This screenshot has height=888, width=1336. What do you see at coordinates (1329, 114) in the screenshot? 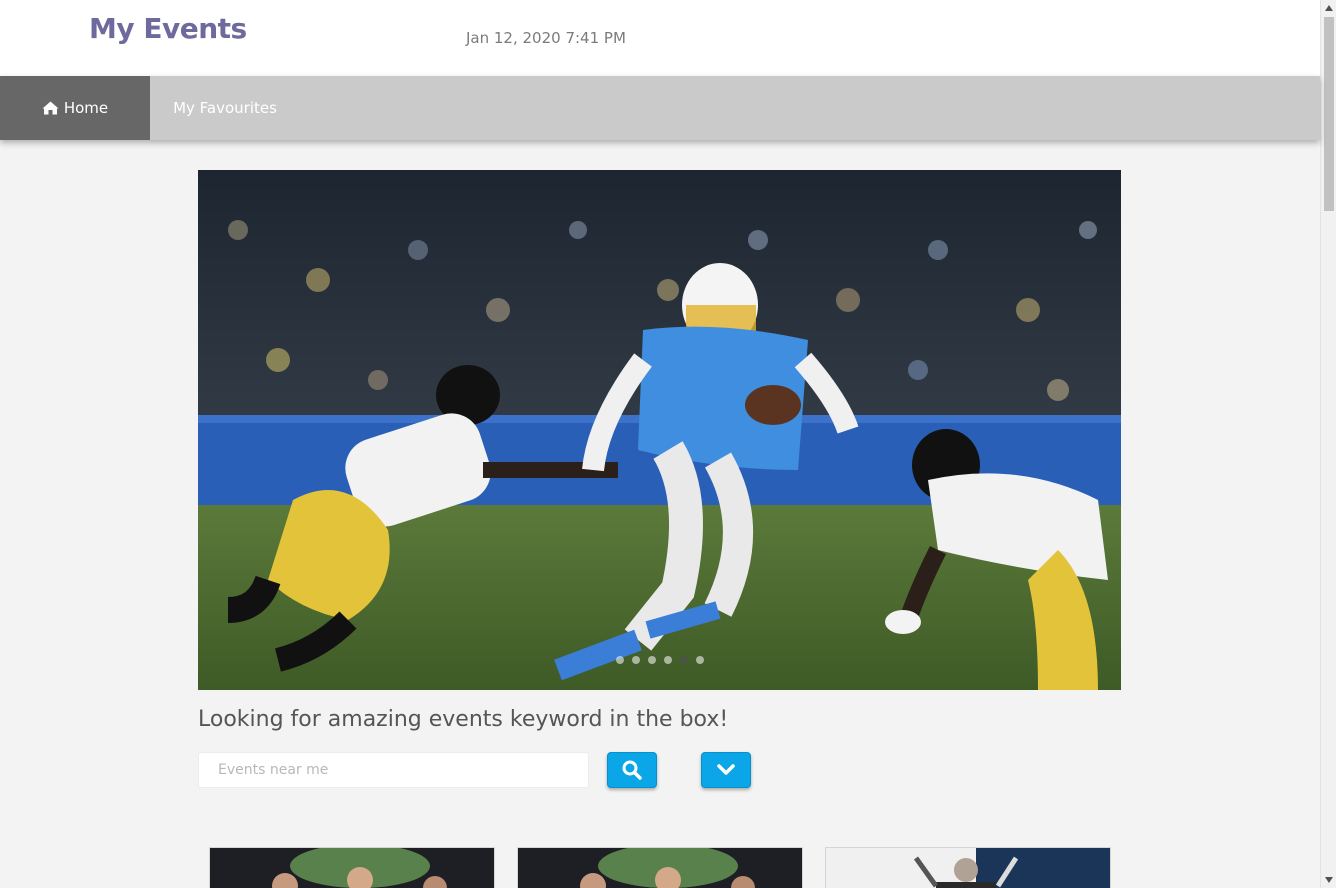
I see `scrollbar-thumb` at bounding box center [1329, 114].